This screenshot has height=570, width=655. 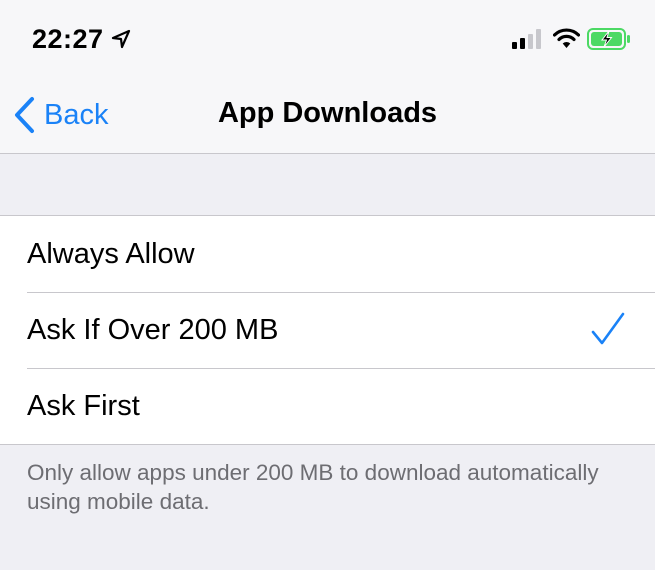 What do you see at coordinates (608, 39) in the screenshot?
I see `battery-charging-icon` at bounding box center [608, 39].